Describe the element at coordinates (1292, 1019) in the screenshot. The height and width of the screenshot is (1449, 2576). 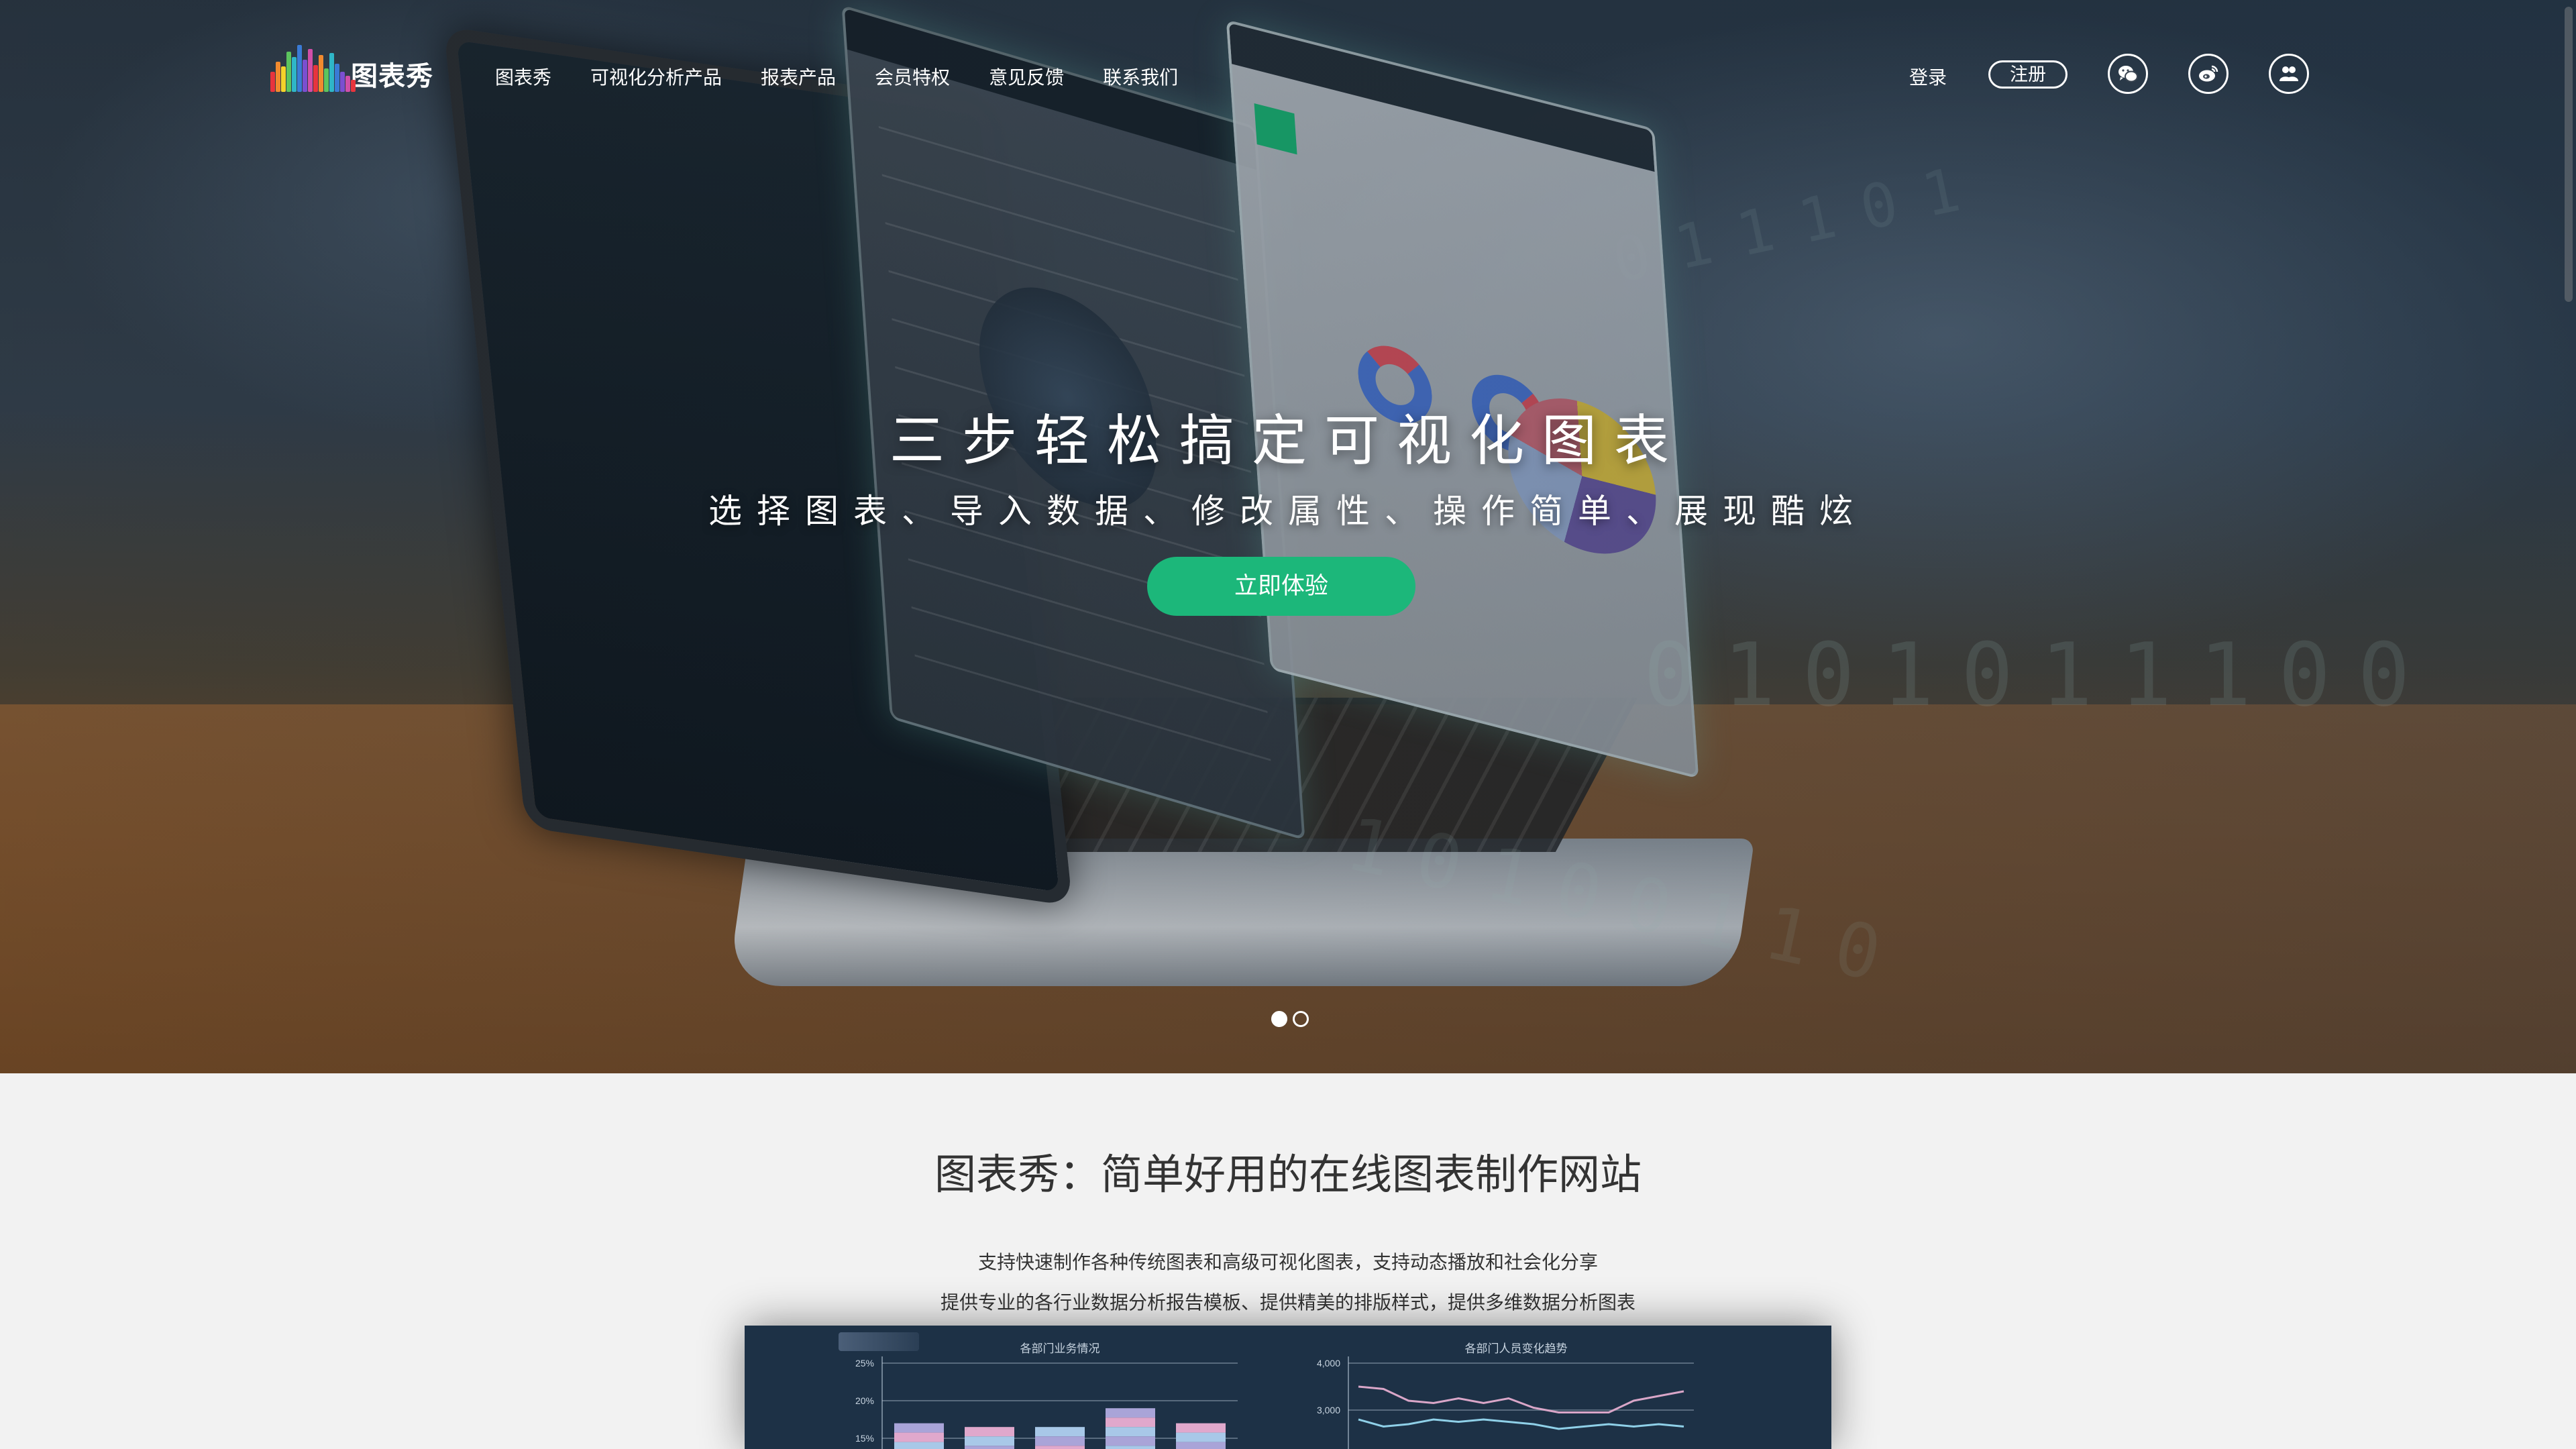
I see `carousel-indicators` at that location.